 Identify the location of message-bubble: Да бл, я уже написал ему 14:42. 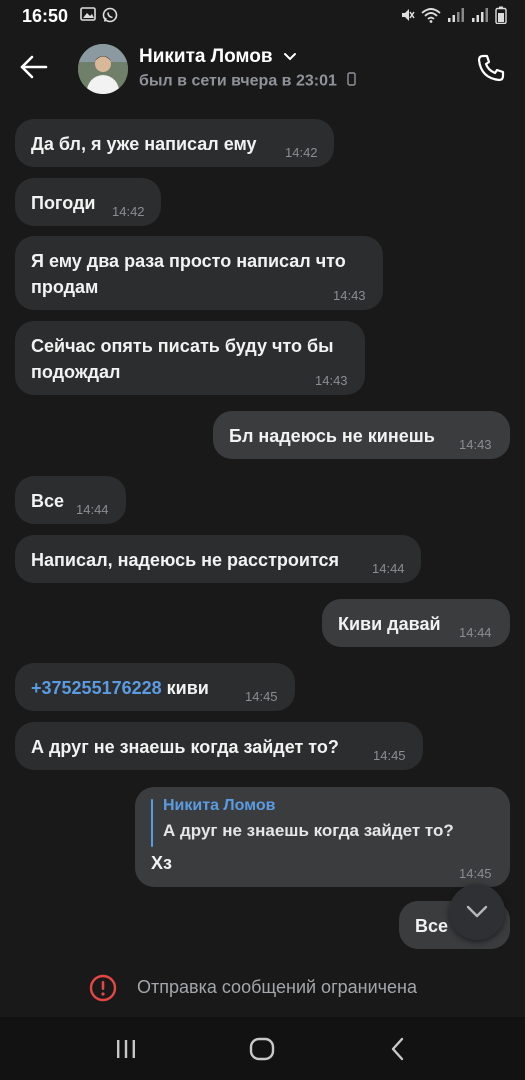
(174, 143).